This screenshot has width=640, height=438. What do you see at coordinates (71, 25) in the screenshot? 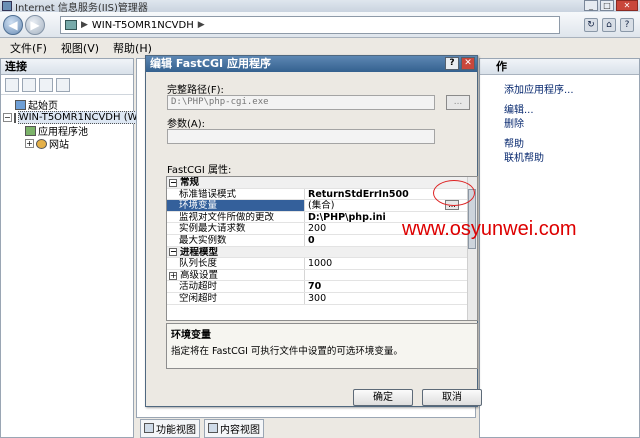
I see `server-icon` at bounding box center [71, 25].